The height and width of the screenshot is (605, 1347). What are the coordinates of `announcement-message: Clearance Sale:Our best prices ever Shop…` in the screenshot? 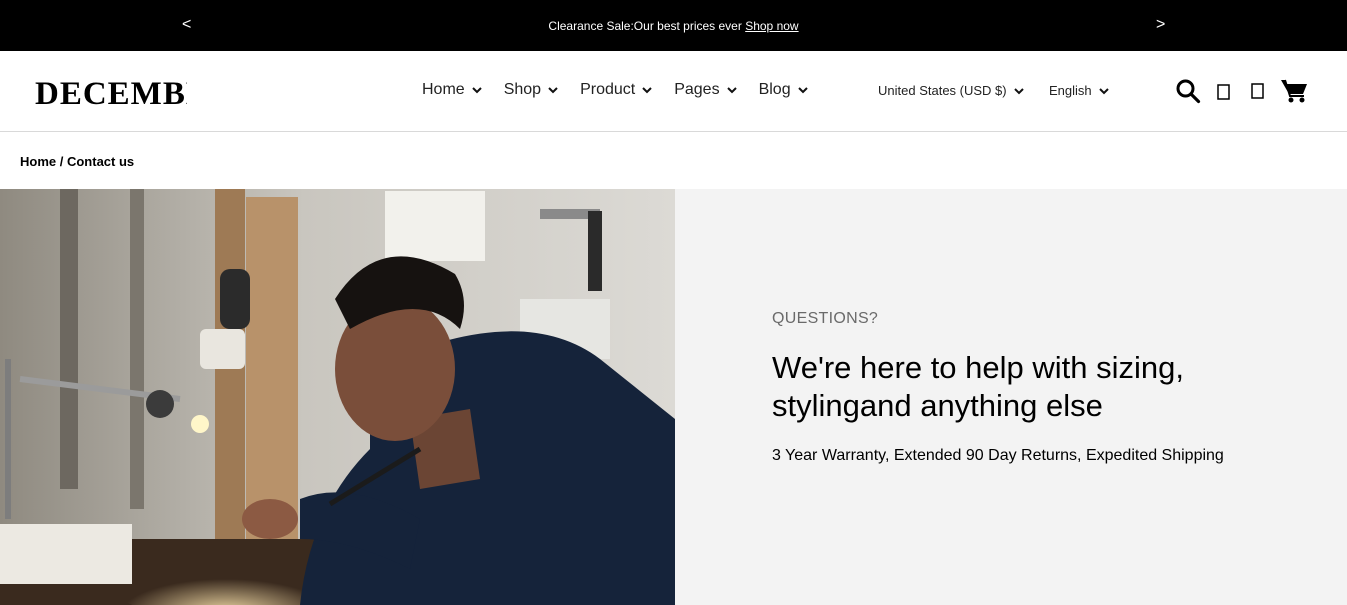 It's located at (673, 26).